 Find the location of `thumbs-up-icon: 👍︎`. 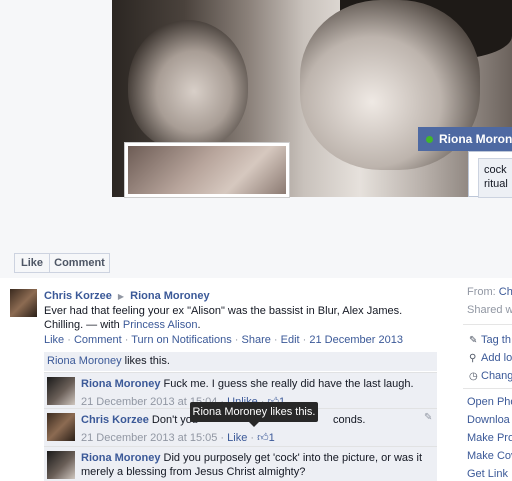

thumbs-up-icon: 👍︎ is located at coordinates (263, 438).